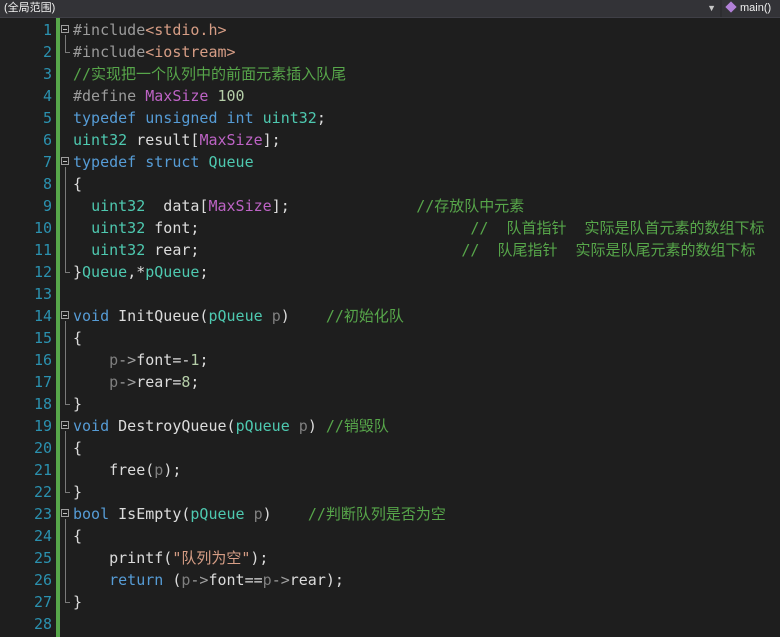 The height and width of the screenshot is (637, 780). I want to click on code-token: return, so click(136, 580).